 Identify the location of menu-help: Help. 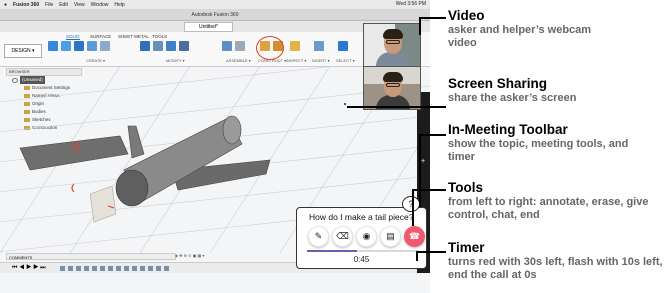
(119, 5).